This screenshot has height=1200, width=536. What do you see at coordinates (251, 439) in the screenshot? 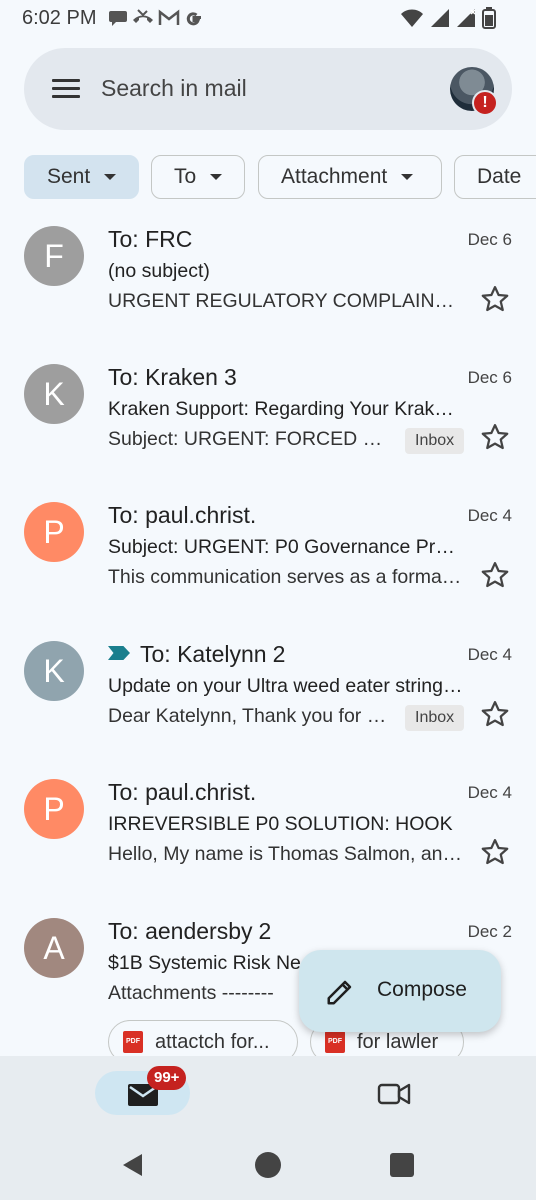
I see `email-snippet: Subject: URGENT: FORCED SETTLEMENT` at bounding box center [251, 439].